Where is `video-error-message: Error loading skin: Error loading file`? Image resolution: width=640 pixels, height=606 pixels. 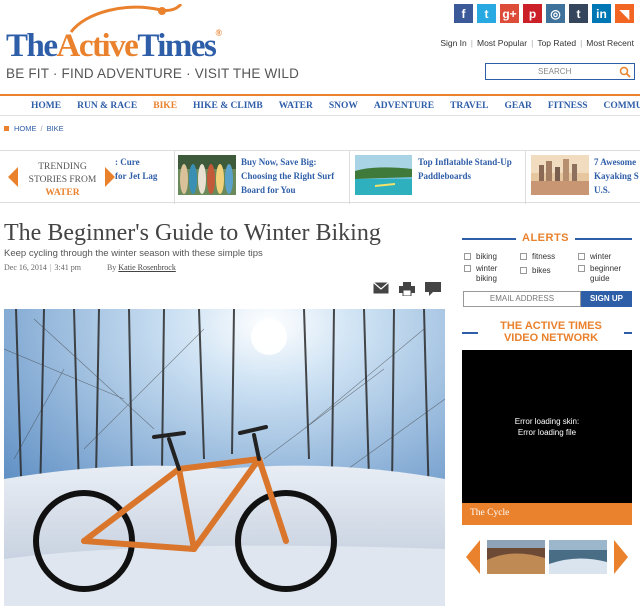
video-error-message: Error loading skin: Error loading file is located at coordinates (547, 427).